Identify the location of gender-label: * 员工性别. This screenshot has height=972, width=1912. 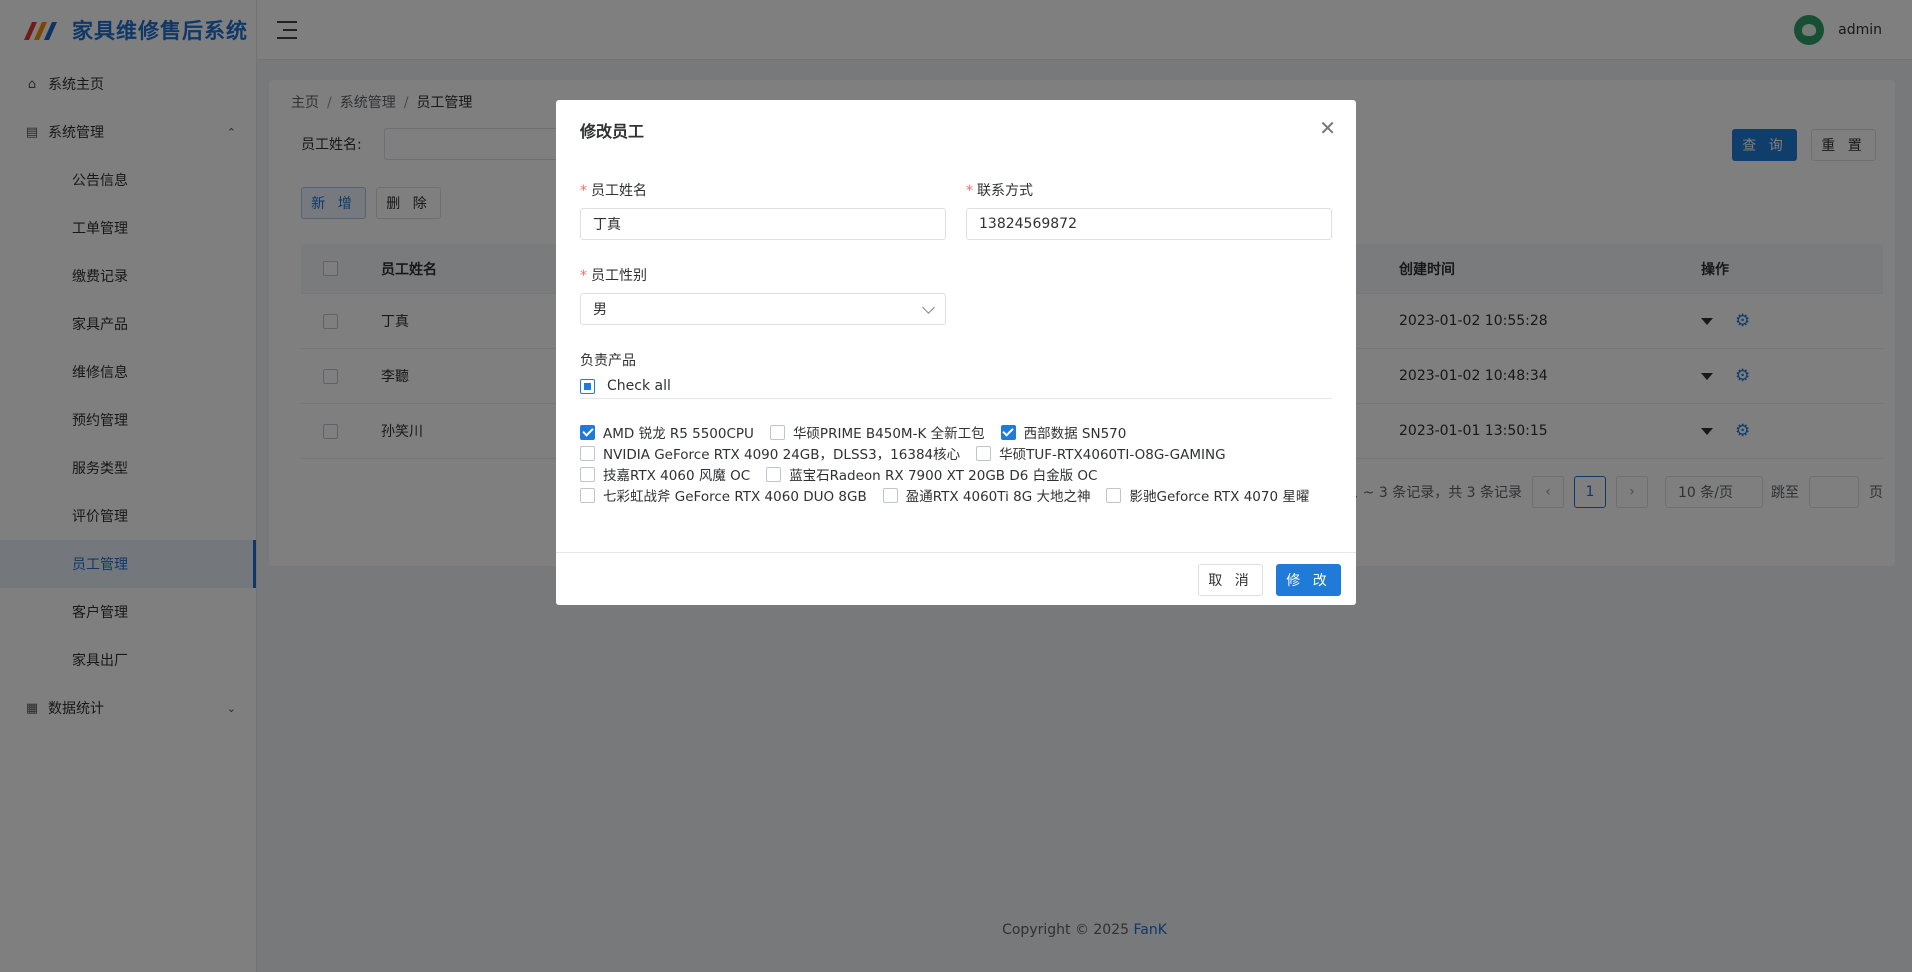
(613, 276).